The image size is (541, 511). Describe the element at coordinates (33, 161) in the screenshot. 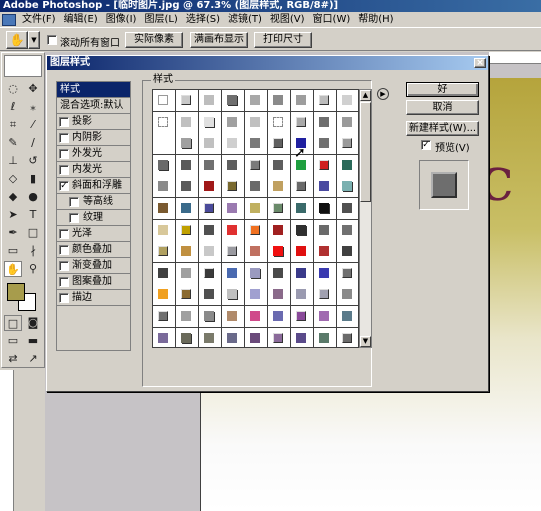

I see `history-brush-icon: ↺` at that location.